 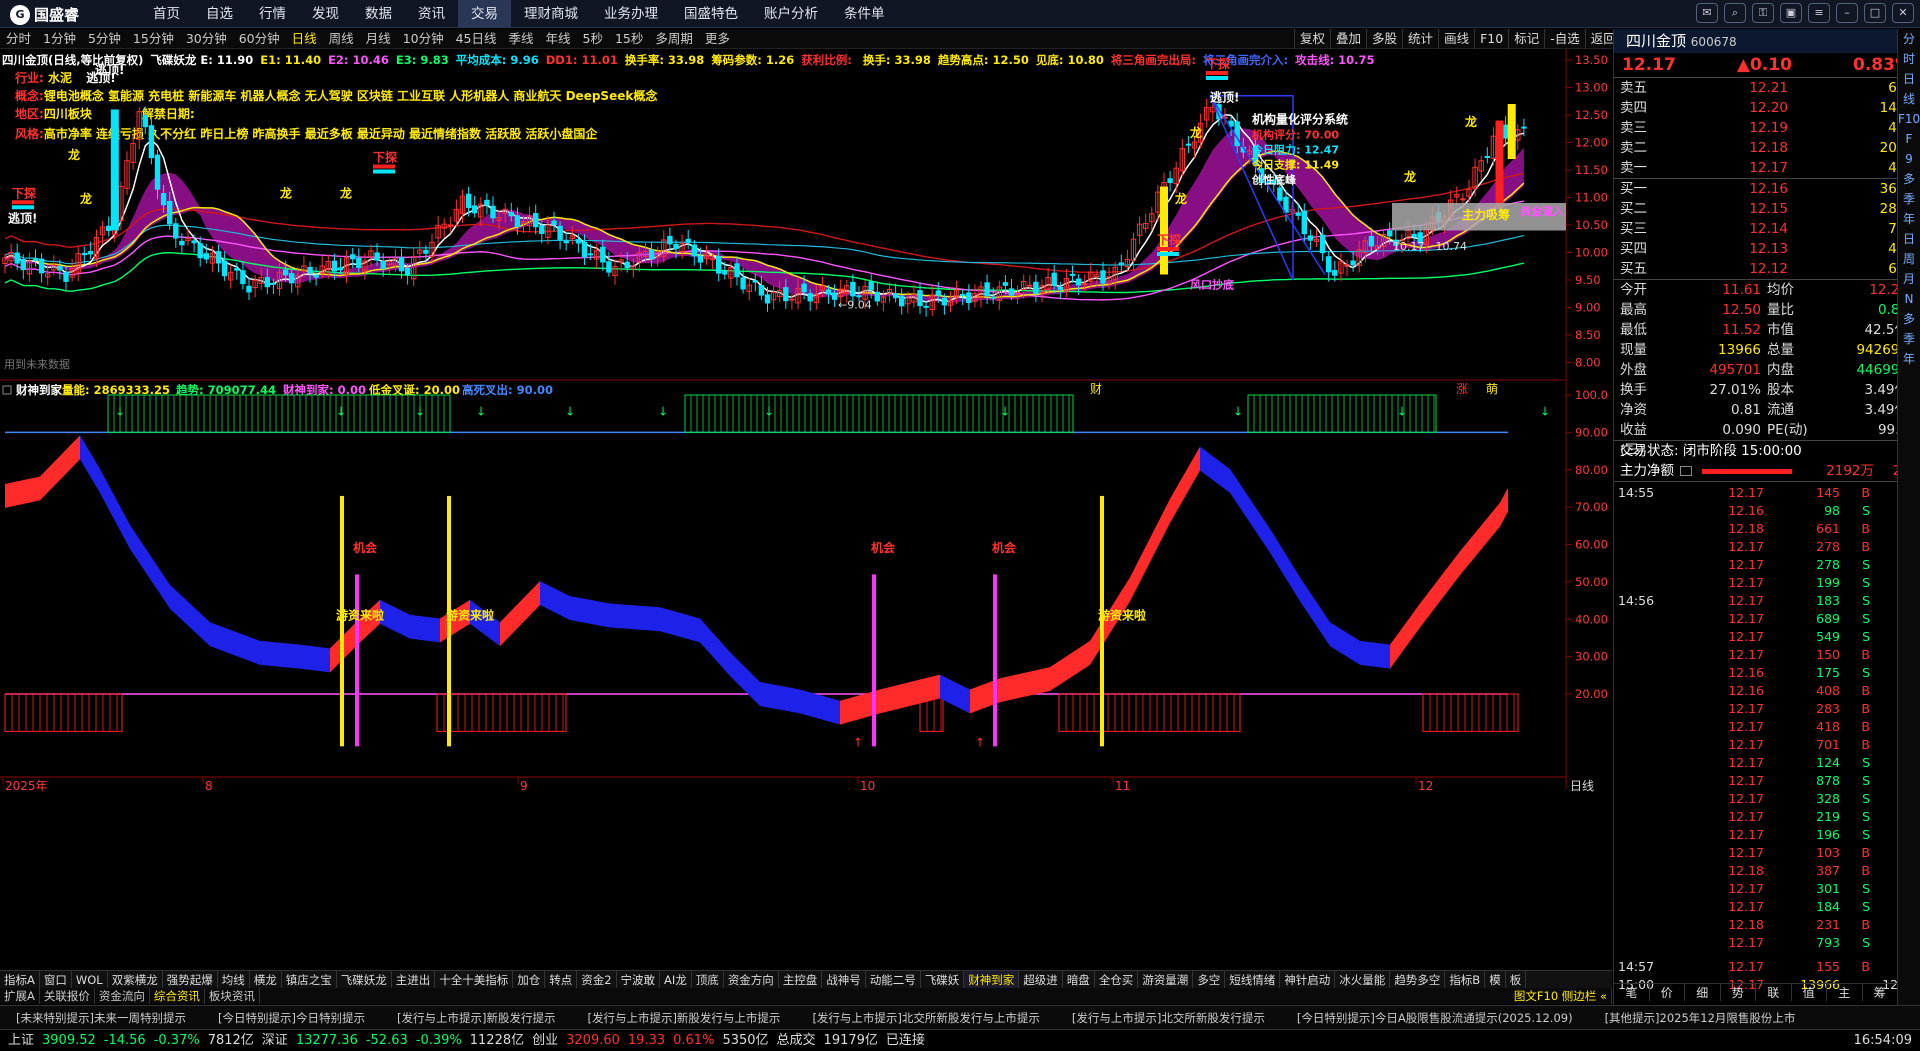 What do you see at coordinates (414, 979) in the screenshot?
I see `indicator-tab: 主进出` at bounding box center [414, 979].